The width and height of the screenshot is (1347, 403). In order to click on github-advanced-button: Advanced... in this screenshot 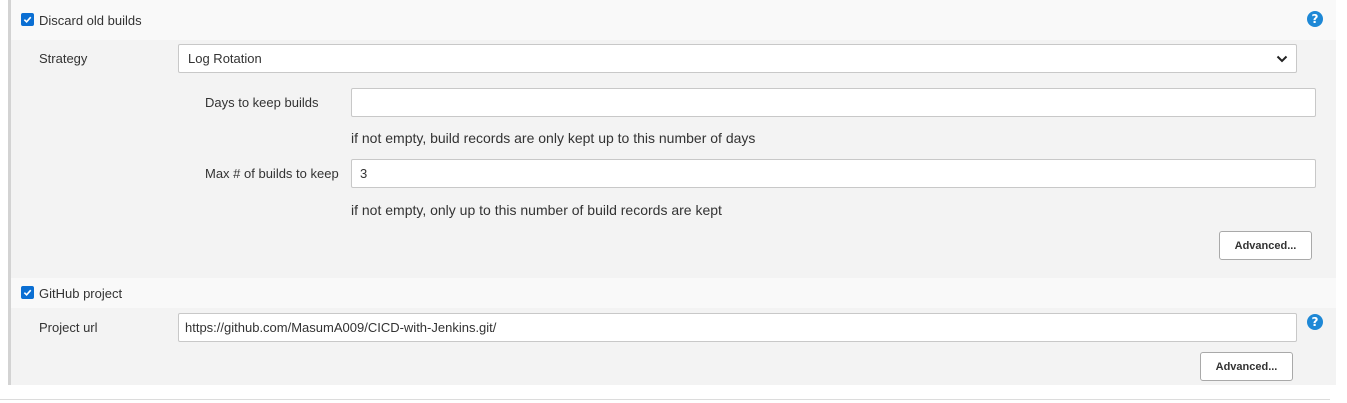, I will do `click(1246, 366)`.